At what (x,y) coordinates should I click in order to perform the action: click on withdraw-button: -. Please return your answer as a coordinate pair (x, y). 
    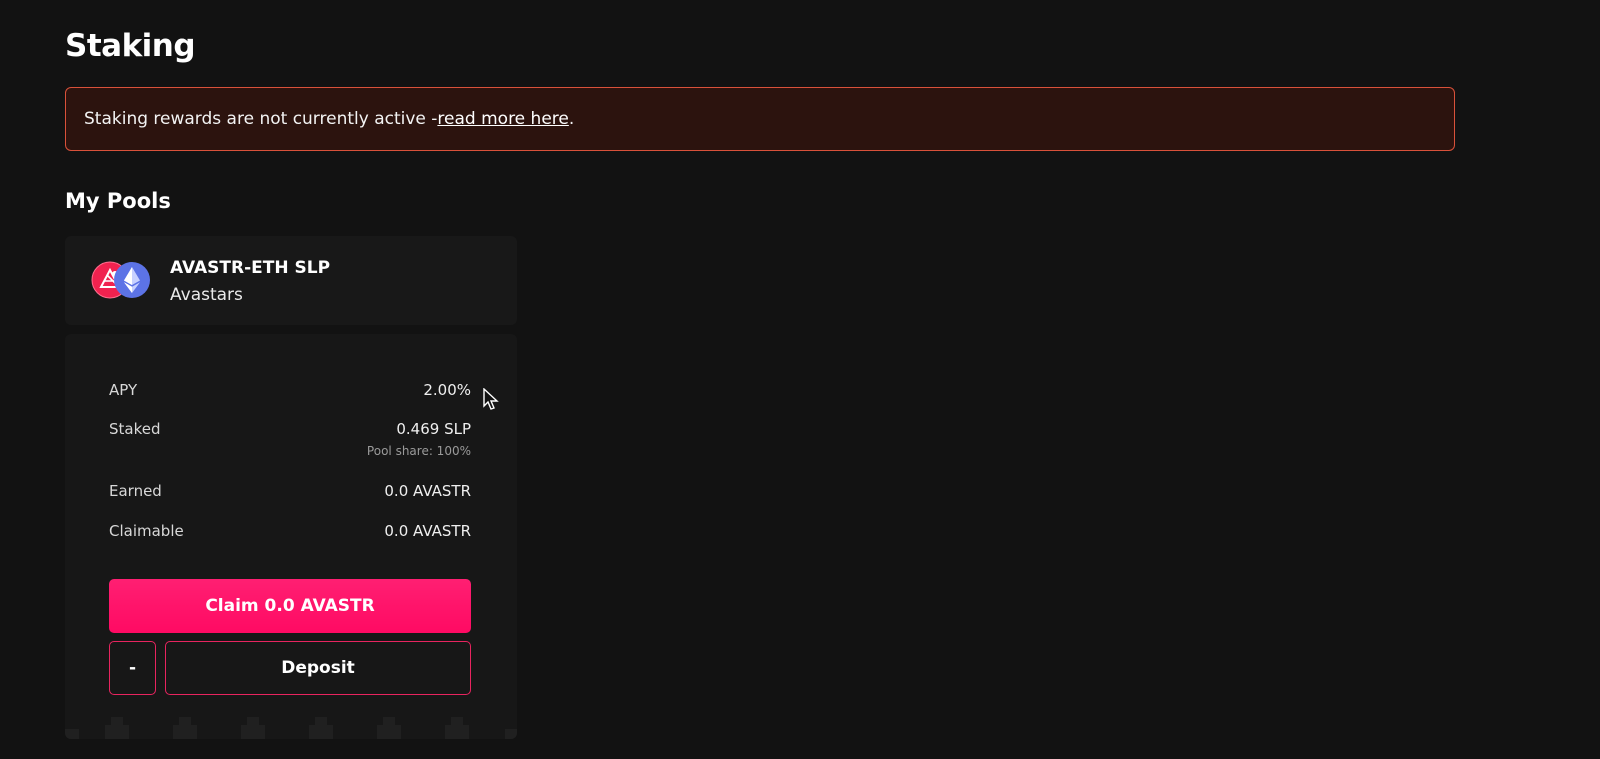
    Looking at the image, I should click on (132, 668).